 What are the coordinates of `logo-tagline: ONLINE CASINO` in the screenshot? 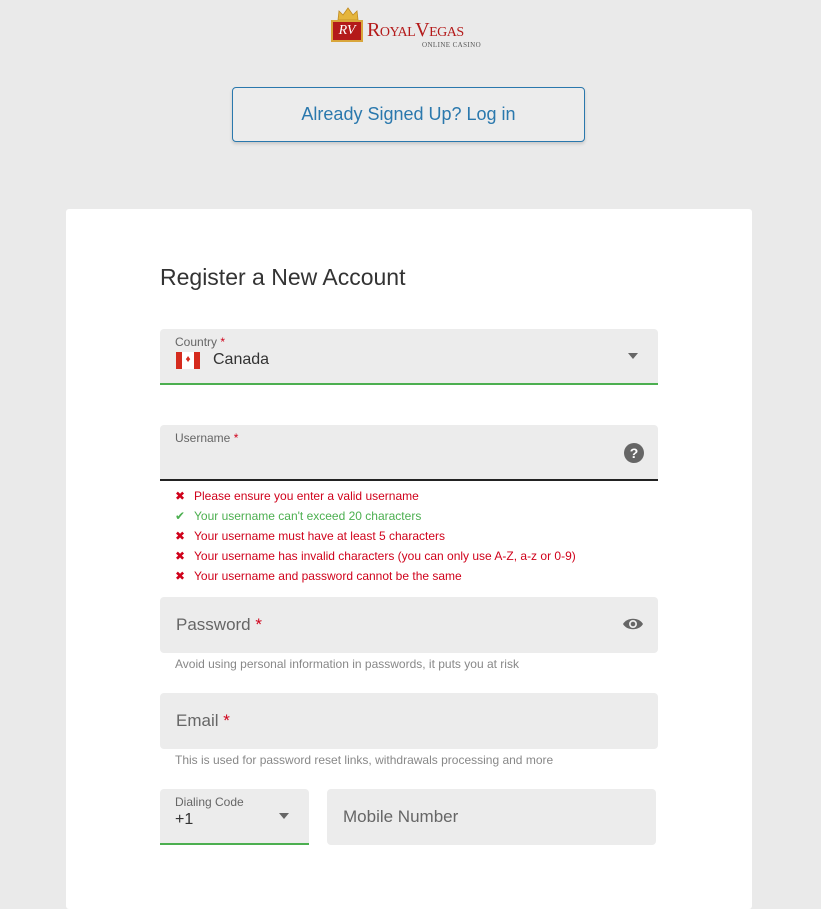 It's located at (452, 45).